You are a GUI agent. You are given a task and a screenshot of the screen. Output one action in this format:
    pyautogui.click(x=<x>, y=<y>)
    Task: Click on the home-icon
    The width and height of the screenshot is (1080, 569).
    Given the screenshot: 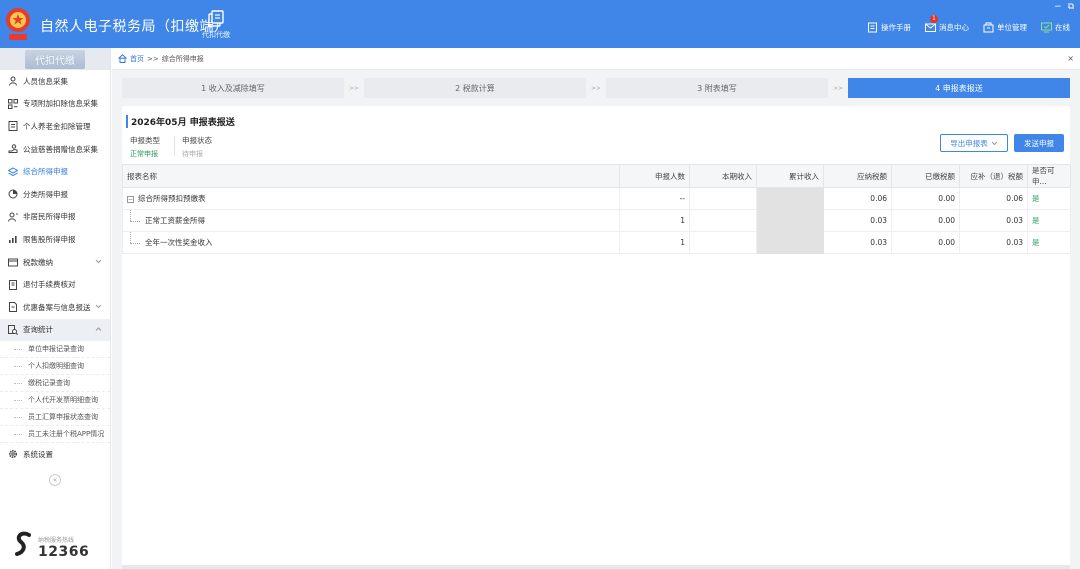 What is the action you would take?
    pyautogui.click(x=122, y=58)
    